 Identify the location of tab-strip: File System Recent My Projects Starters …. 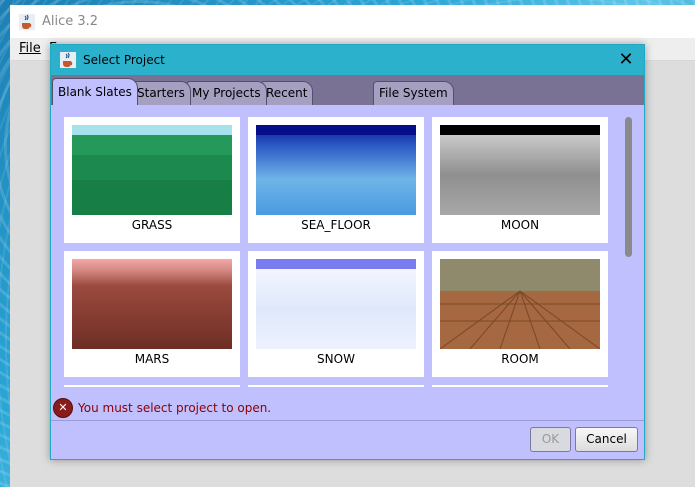
(347, 90).